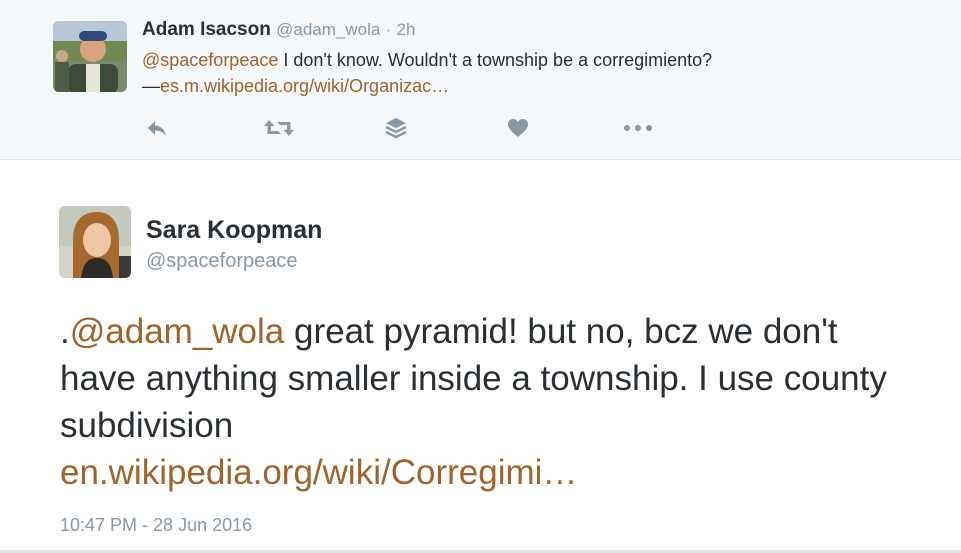 The width and height of the screenshot is (961, 553). Describe the element at coordinates (177, 331) in the screenshot. I see `mention-link: @adam_wola` at that location.